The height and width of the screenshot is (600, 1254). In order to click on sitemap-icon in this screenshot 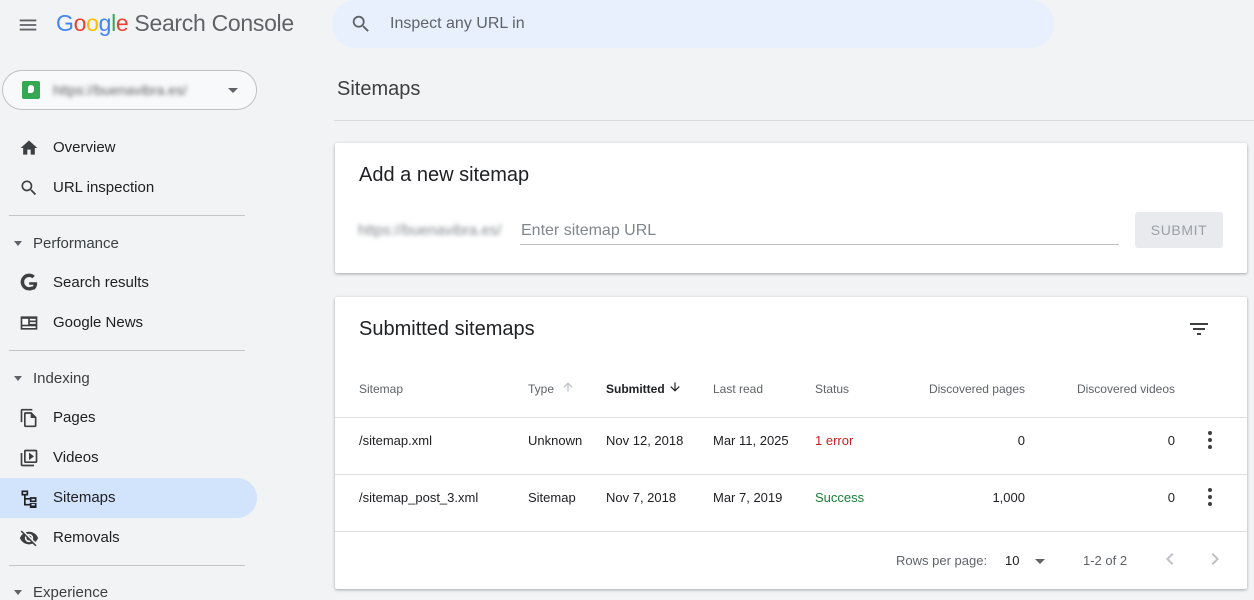, I will do `click(29, 499)`.